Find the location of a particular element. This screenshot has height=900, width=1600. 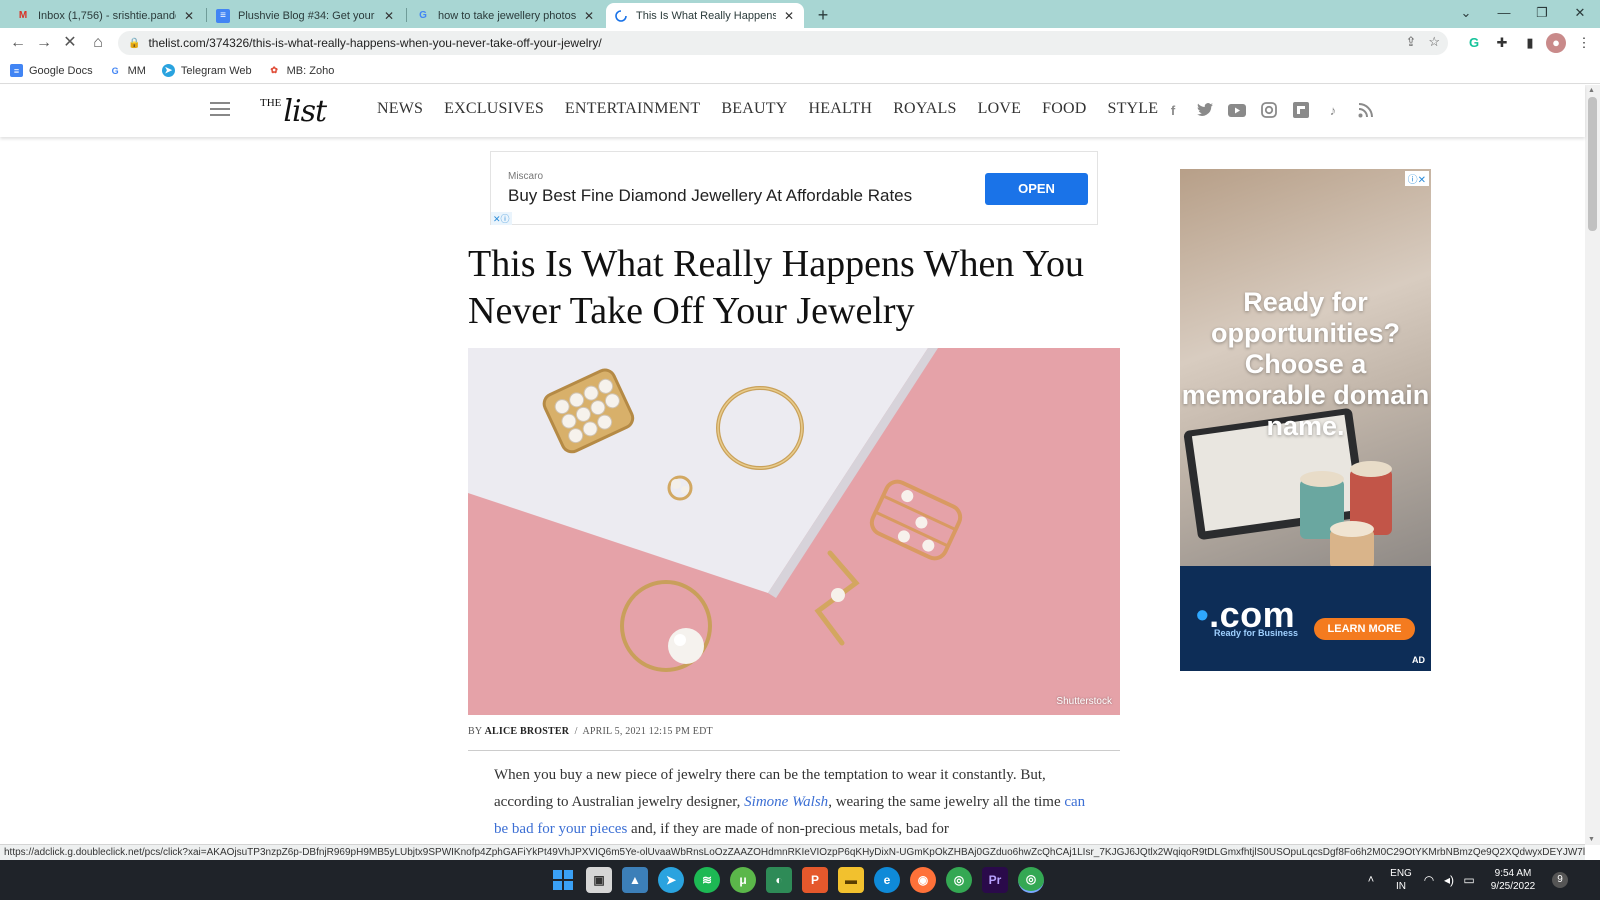

bookmark-zoho: ✿ MB: Zoho is located at coordinates (301, 70).